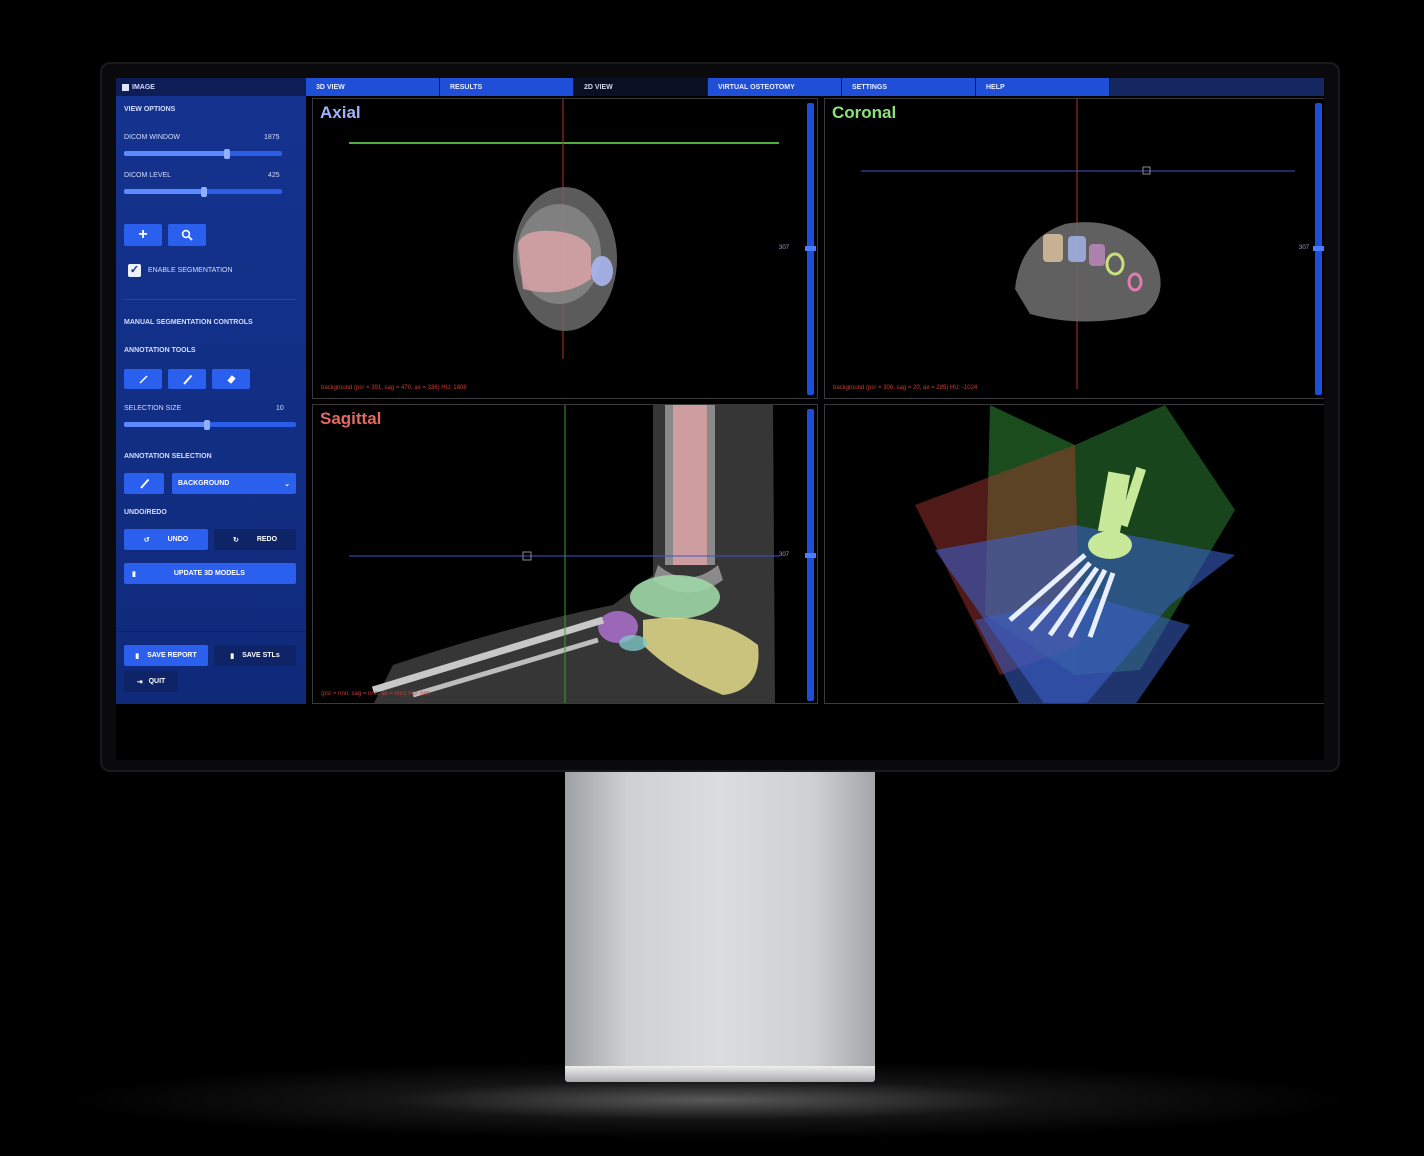  What do you see at coordinates (150, 109) in the screenshot?
I see `view-options-heading: VIEW OPTIONS` at bounding box center [150, 109].